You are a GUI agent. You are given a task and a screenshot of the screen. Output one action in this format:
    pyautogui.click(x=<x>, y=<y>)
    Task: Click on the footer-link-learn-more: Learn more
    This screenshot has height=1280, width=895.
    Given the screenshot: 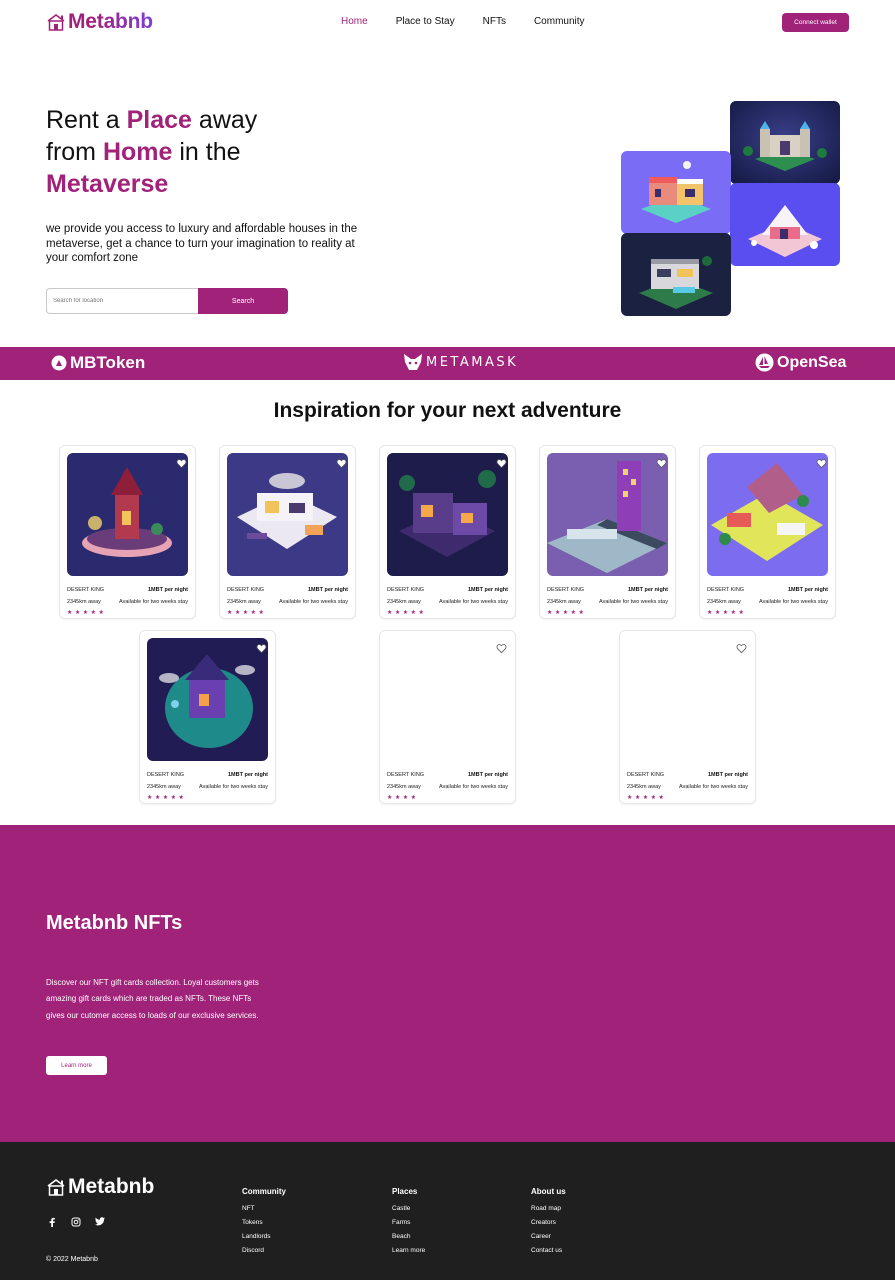 What is the action you would take?
    pyautogui.click(x=408, y=1253)
    